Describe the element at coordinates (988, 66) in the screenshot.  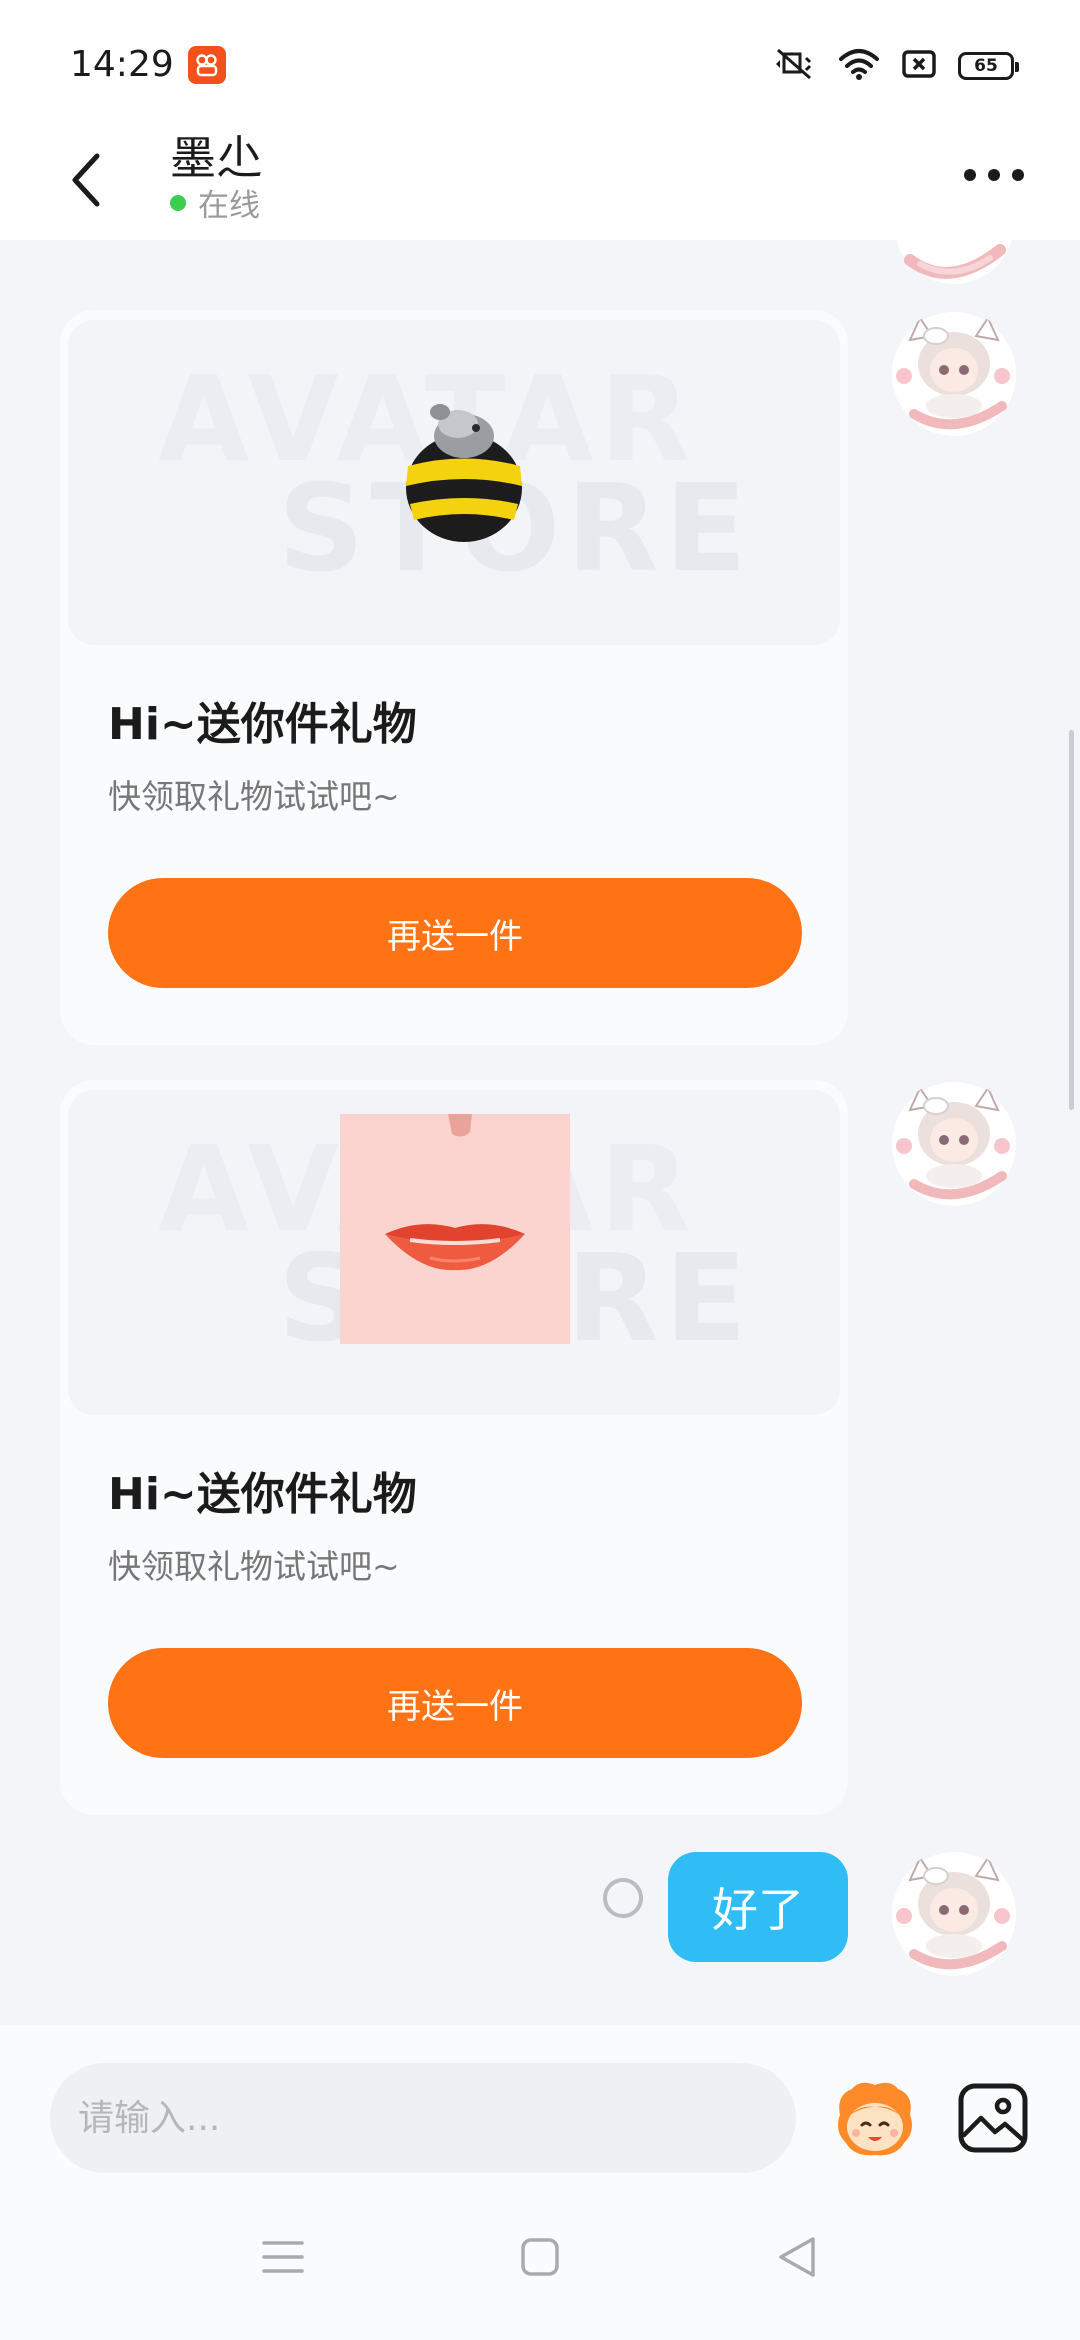
I see `battery-icon: 65` at that location.